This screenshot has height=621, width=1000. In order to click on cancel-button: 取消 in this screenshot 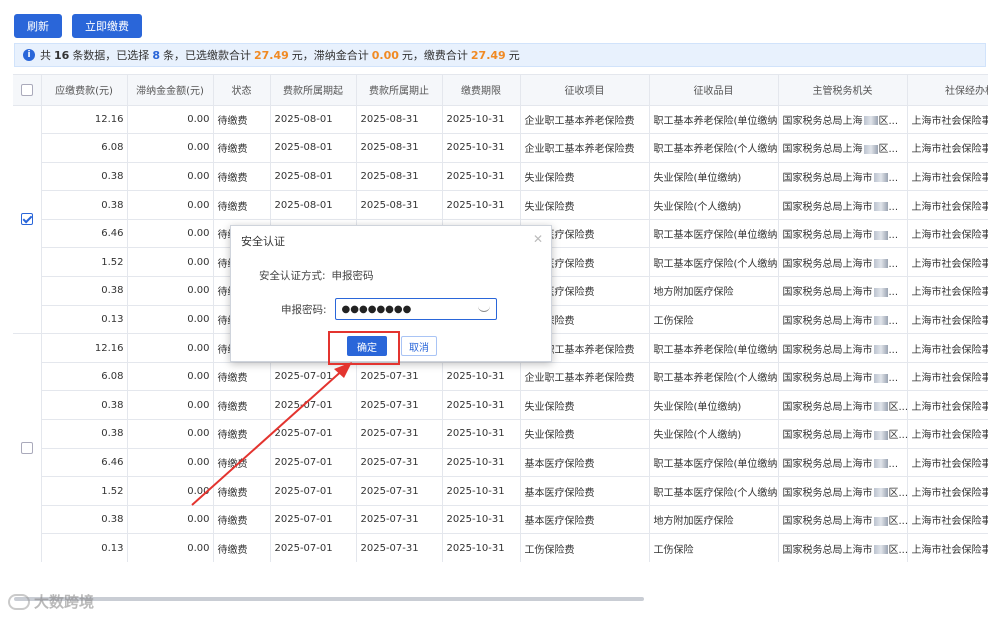, I will do `click(419, 346)`.